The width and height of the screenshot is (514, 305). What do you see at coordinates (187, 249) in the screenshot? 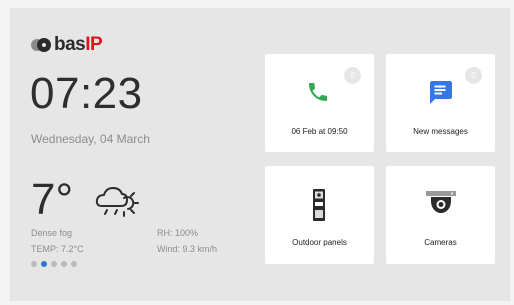
I see `weather-wind: Wind: 9.3 km/h` at bounding box center [187, 249].